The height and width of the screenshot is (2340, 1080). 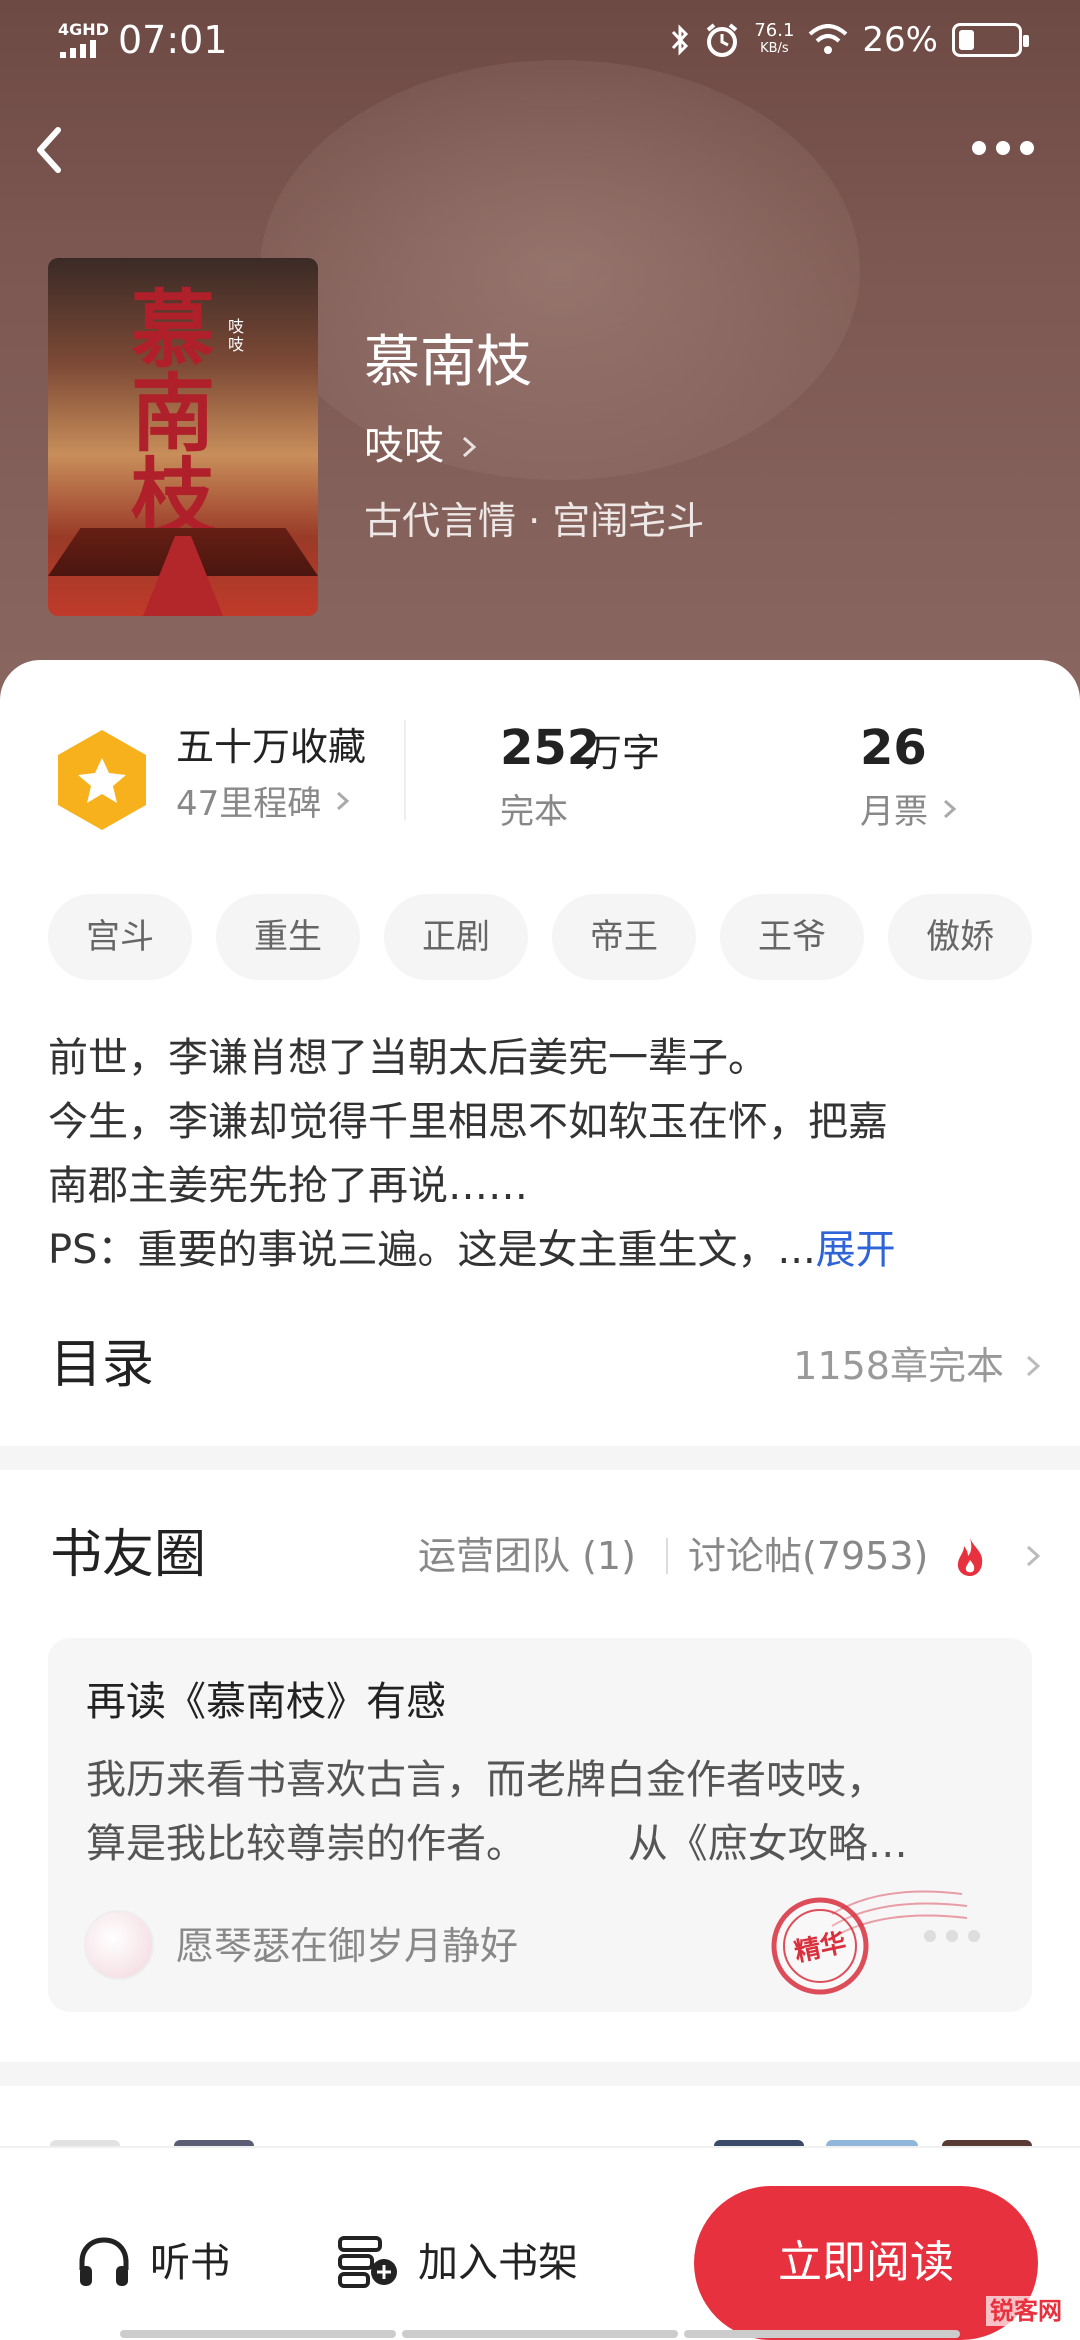 I want to click on monthly-votes-link: 月票, so click(x=910, y=812).